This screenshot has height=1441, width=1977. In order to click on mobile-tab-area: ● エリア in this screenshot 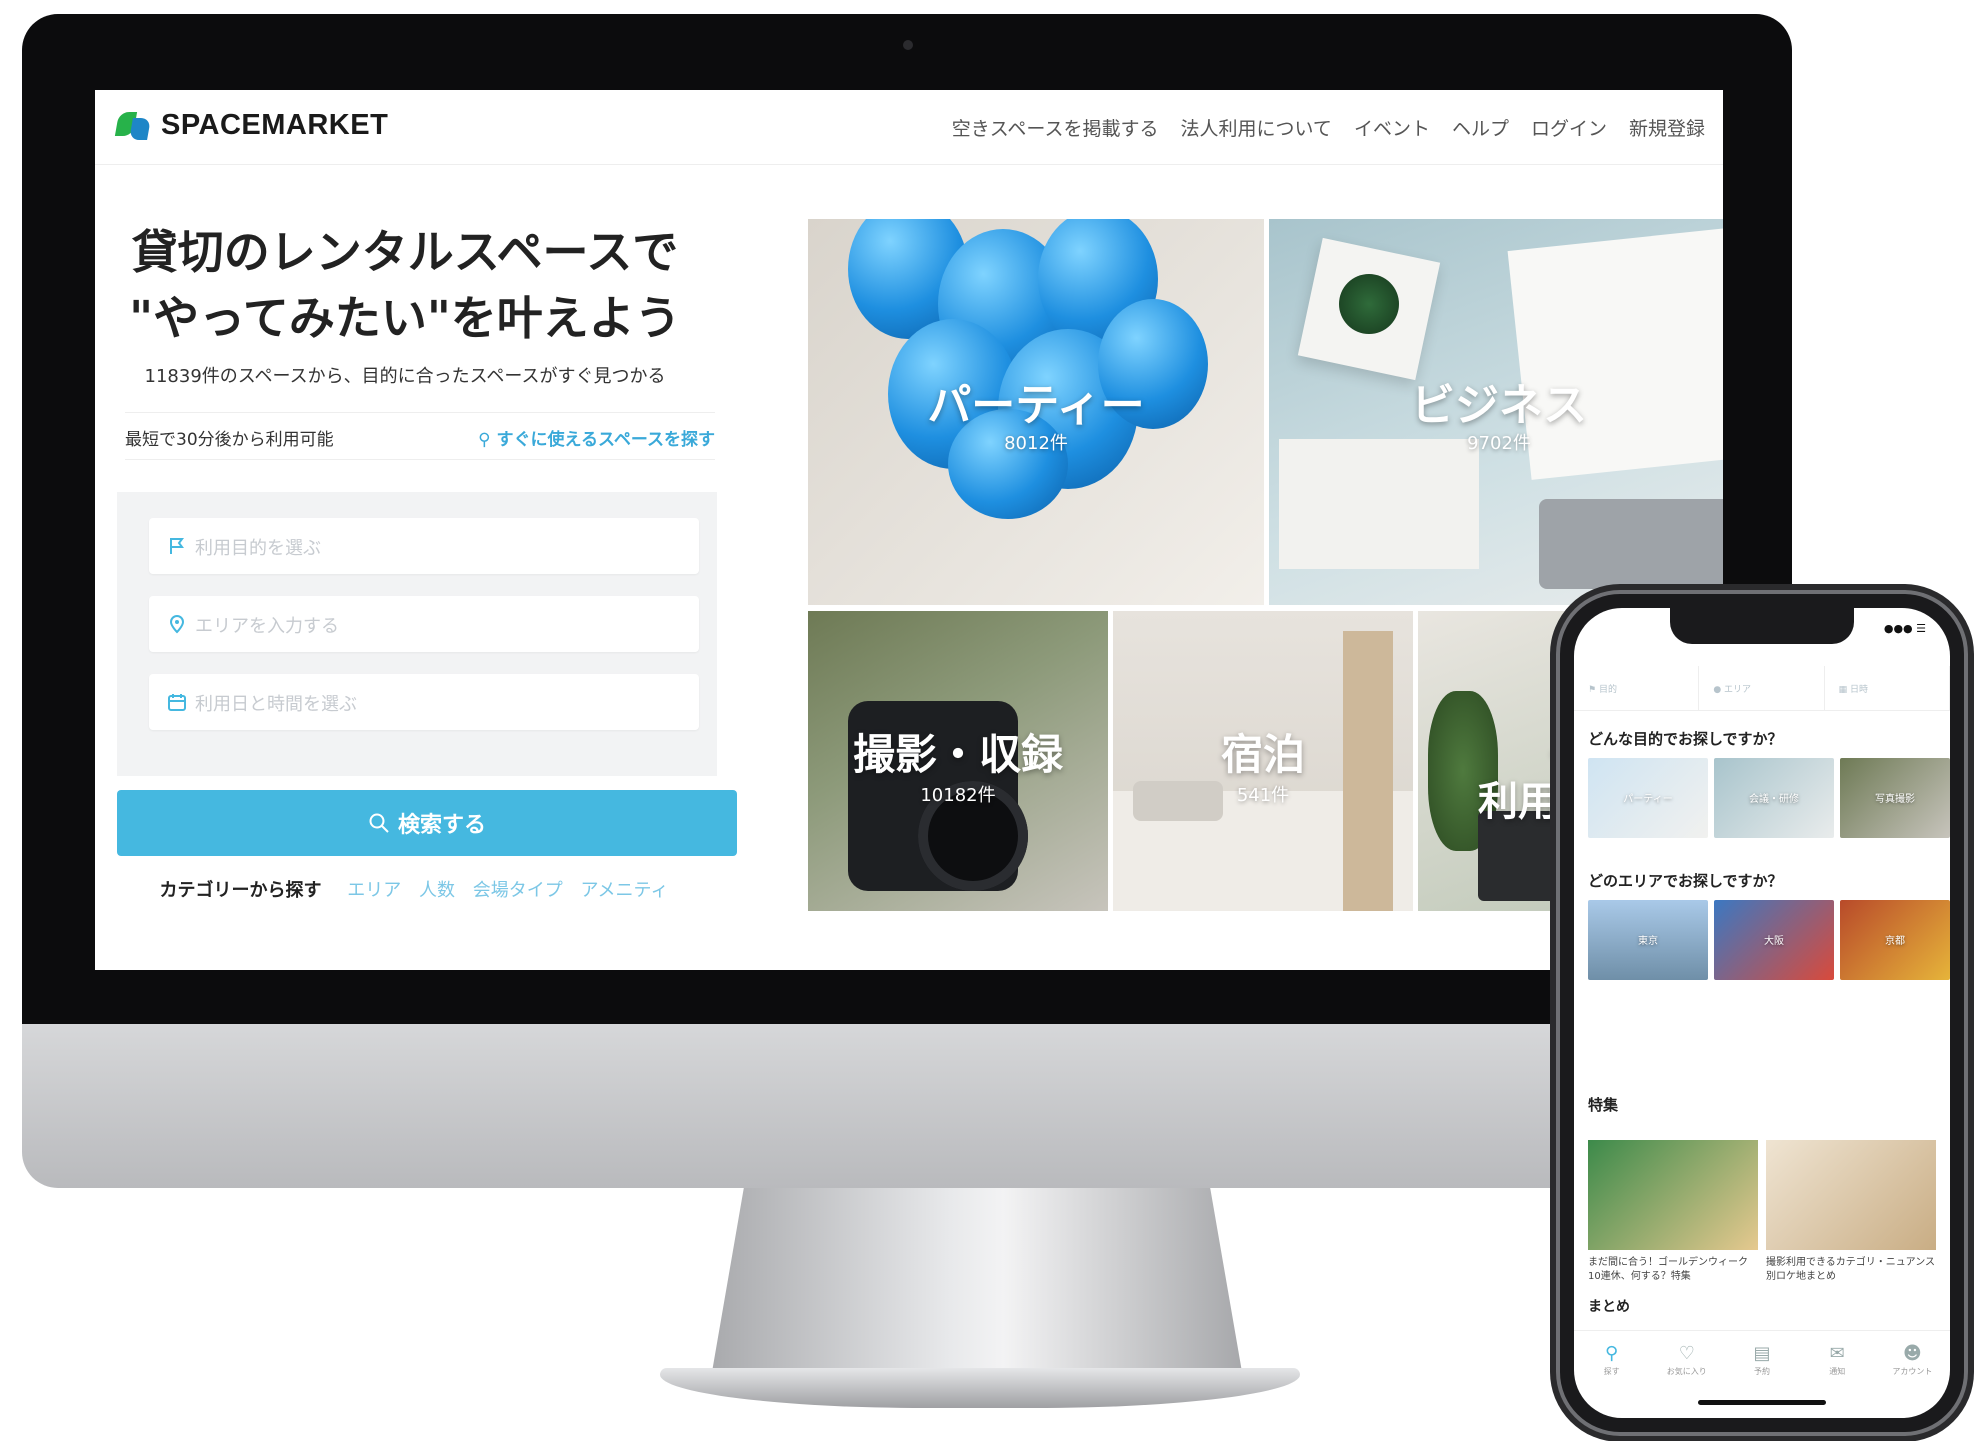, I will do `click(1762, 688)`.